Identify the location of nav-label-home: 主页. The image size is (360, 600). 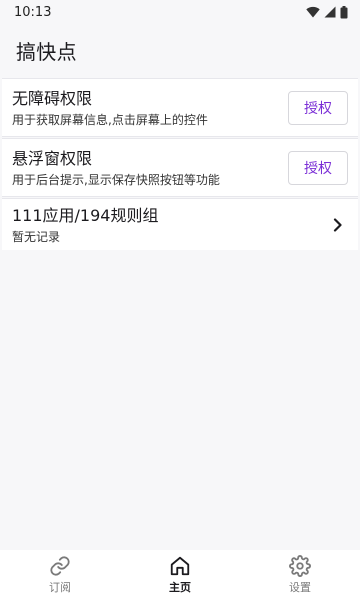
(180, 587).